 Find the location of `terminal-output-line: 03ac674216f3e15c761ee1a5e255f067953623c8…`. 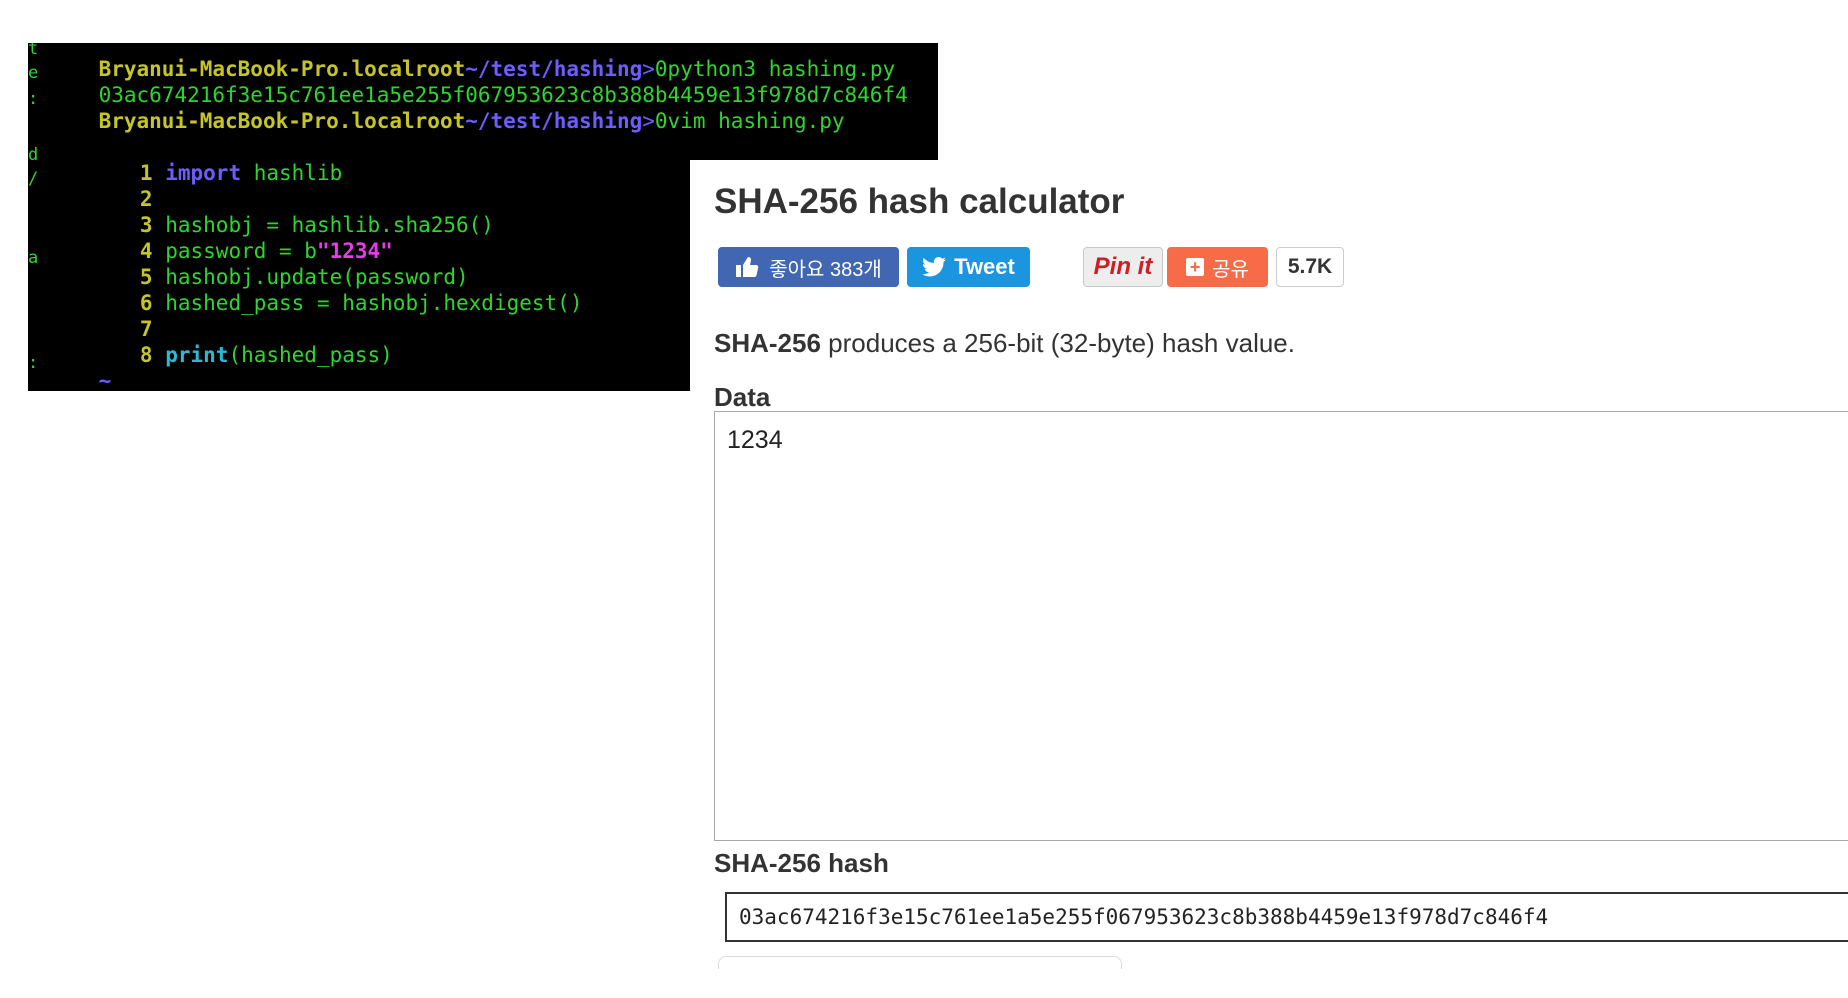

terminal-output-line: 03ac674216f3e15c761ee1a5e255f067953623c8… is located at coordinates (478, 81).